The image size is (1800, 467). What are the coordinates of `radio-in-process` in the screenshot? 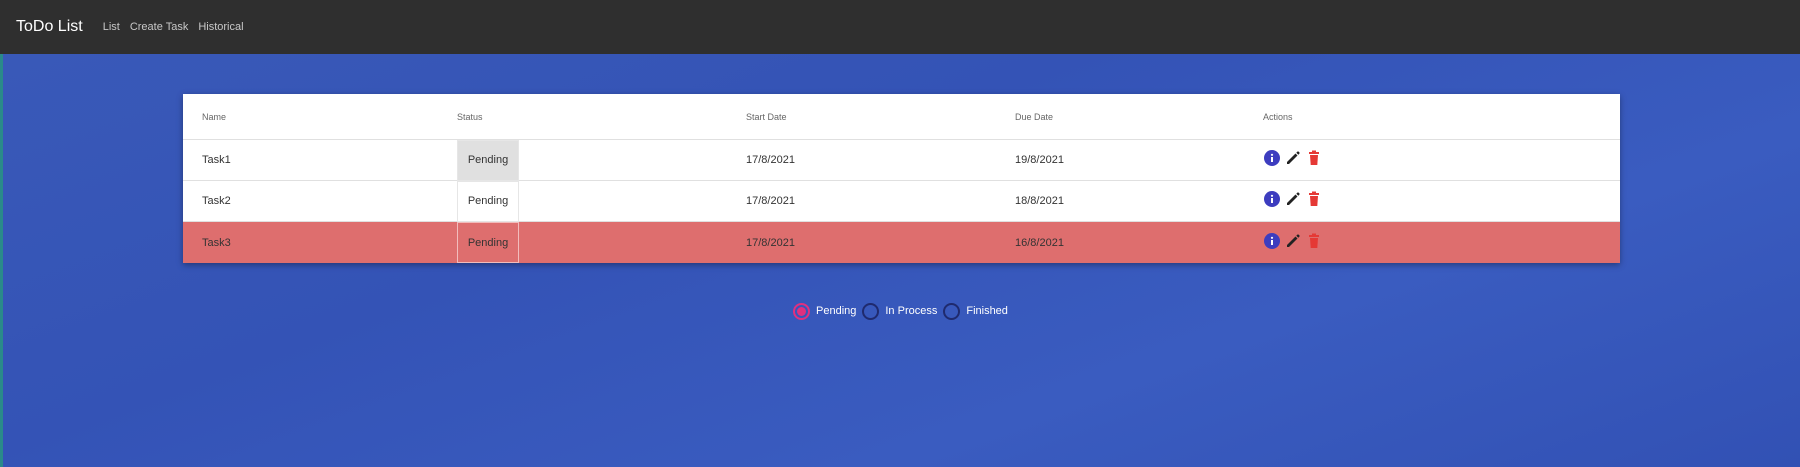 It's located at (871, 311).